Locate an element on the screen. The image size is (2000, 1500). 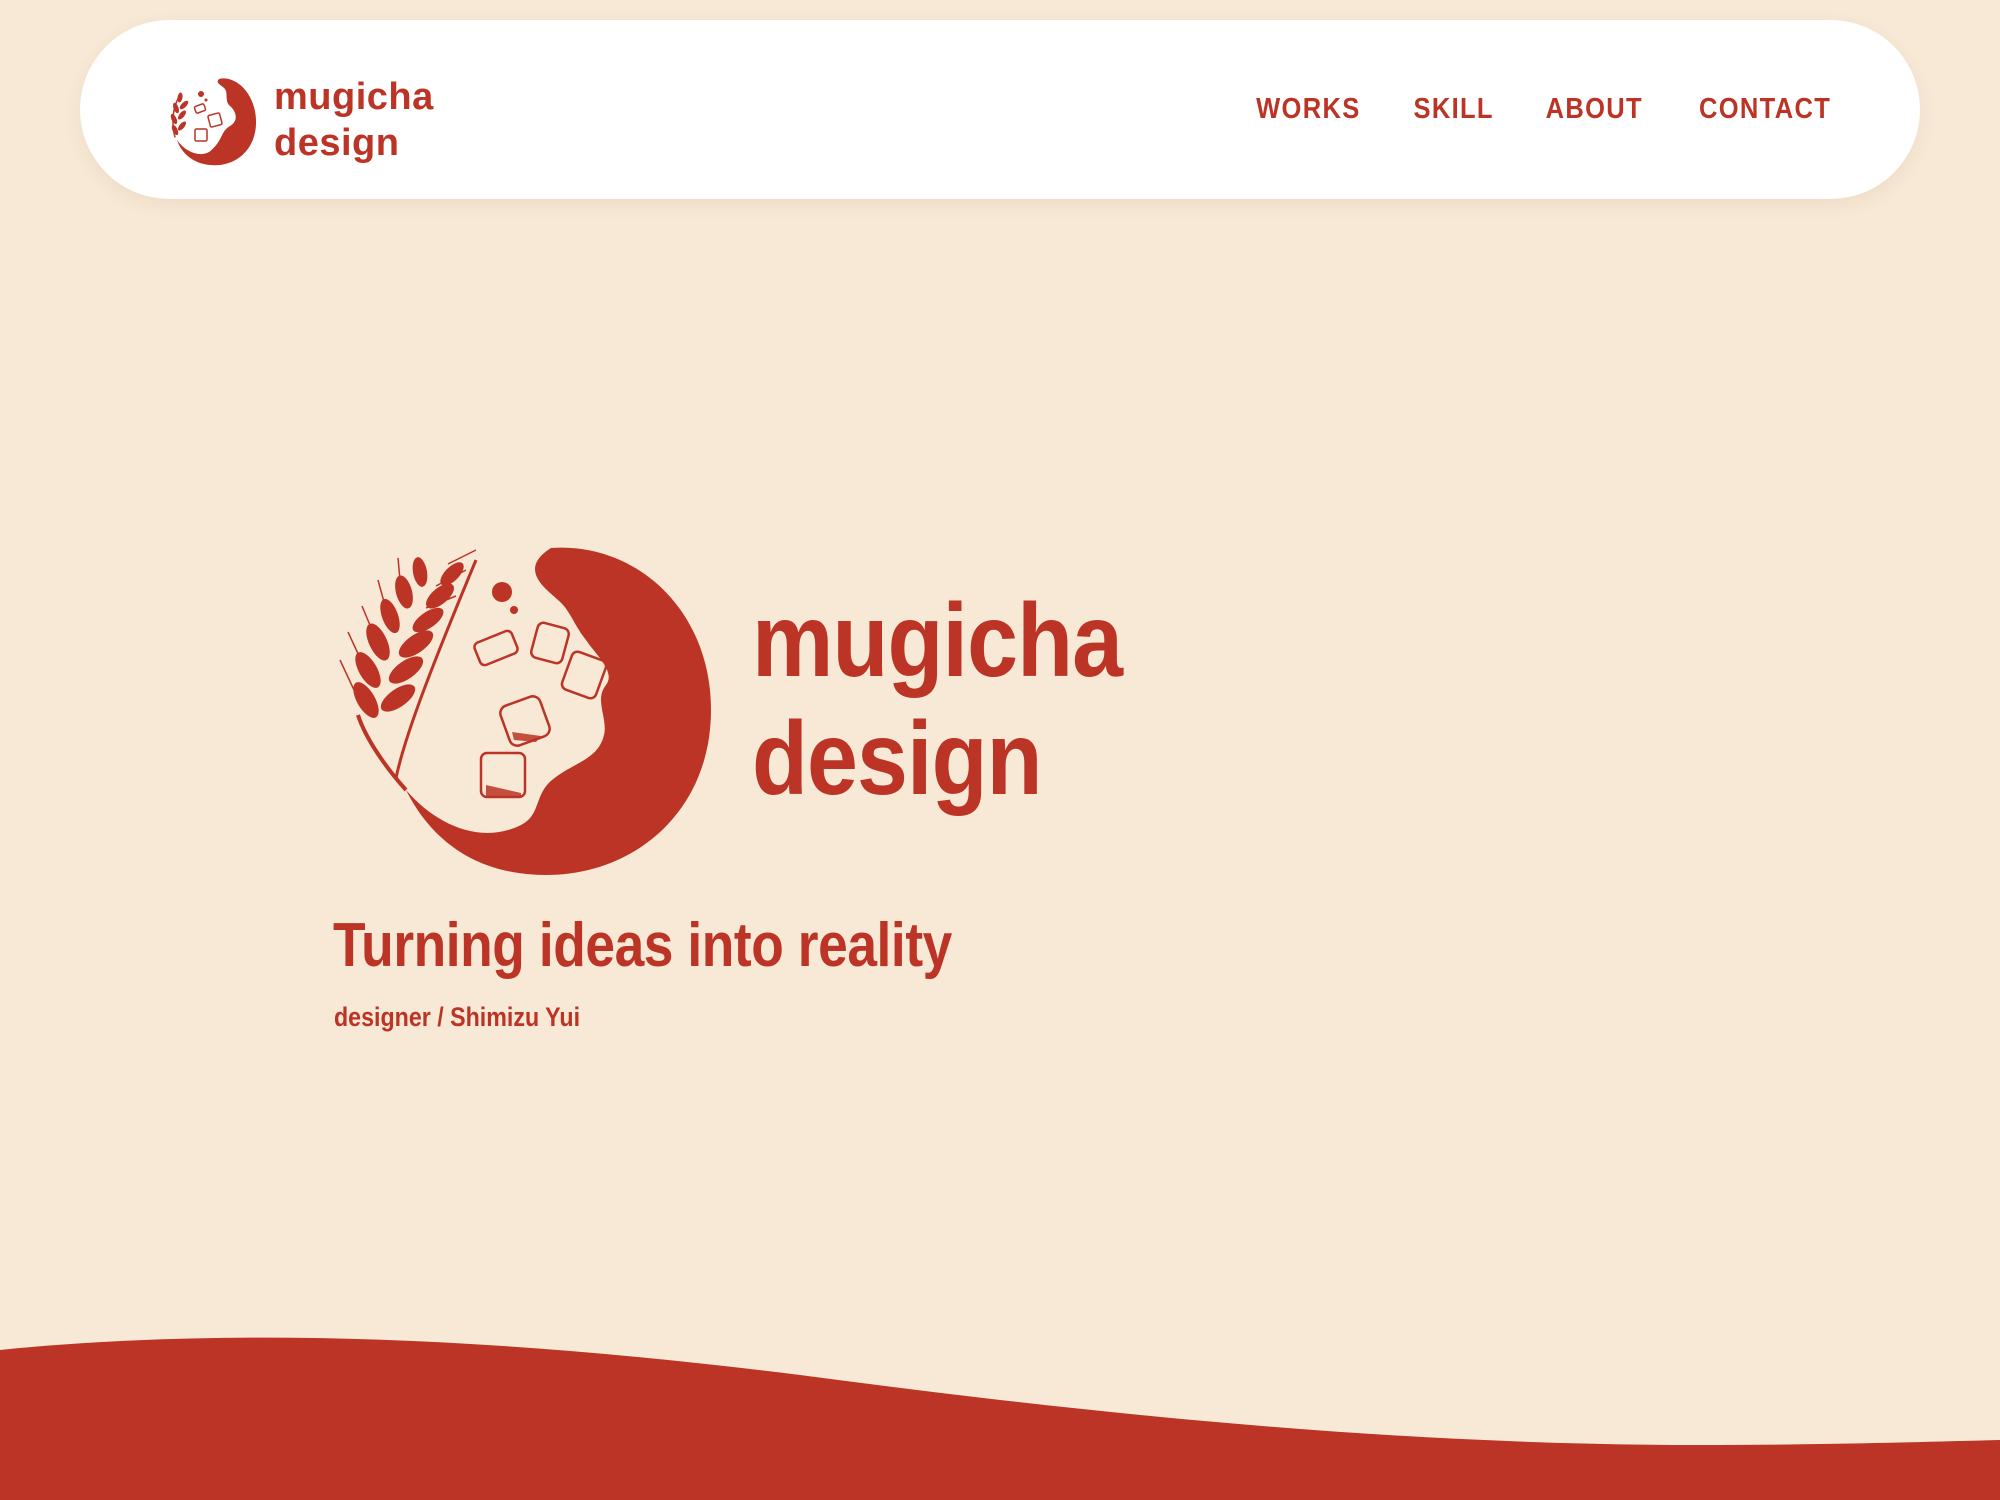
nav-about: ABOUT is located at coordinates (1594, 109).